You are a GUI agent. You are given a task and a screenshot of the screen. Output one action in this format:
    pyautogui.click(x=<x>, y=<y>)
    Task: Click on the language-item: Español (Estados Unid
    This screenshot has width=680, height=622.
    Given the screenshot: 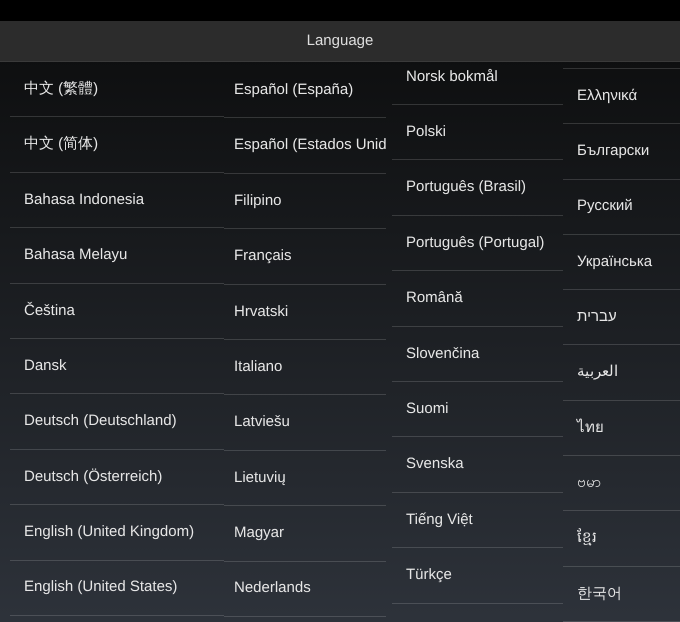 What is the action you would take?
    pyautogui.click(x=305, y=146)
    